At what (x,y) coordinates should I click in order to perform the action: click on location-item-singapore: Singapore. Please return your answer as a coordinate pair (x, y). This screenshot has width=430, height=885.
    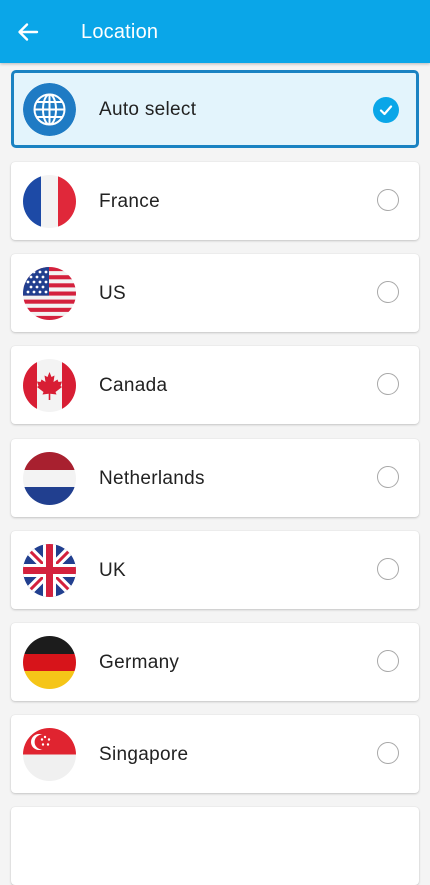
    Looking at the image, I should click on (215, 754).